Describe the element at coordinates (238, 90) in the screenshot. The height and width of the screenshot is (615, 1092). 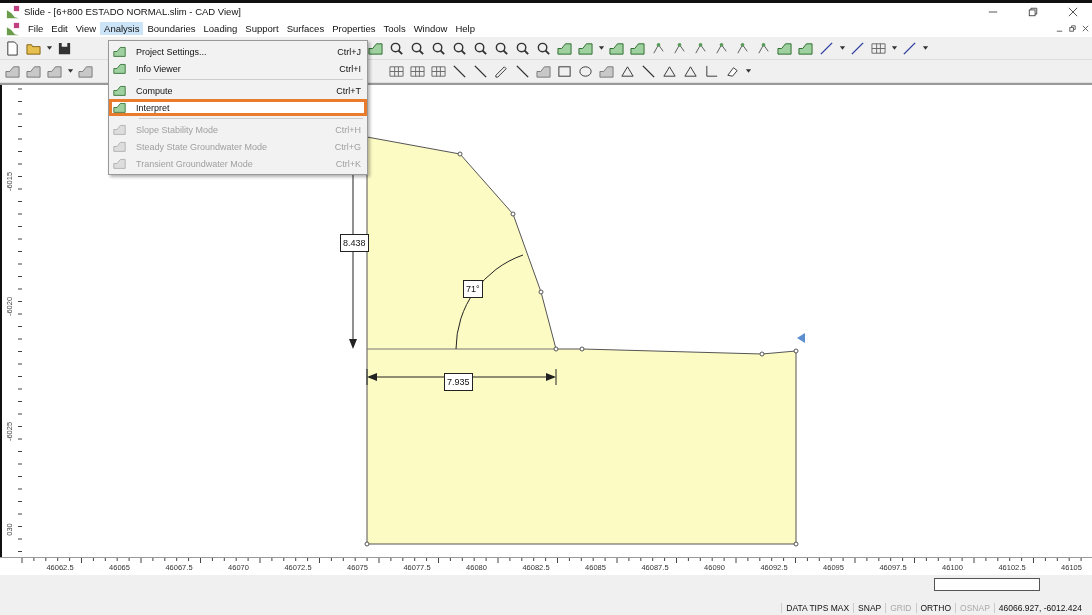
I see `menu-item: Compute Ctrl+T` at that location.